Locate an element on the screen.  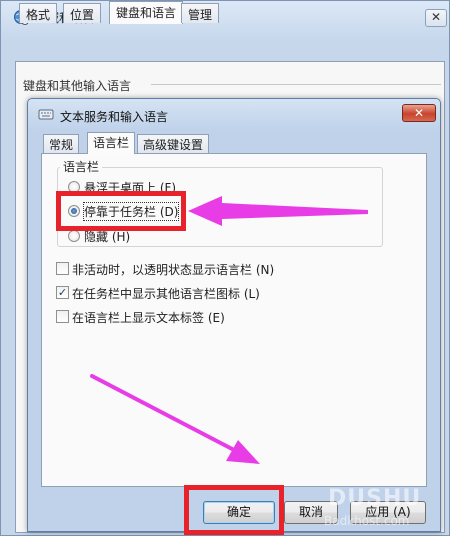
watermark-text: DUSHU is located at coordinates (375, 498).